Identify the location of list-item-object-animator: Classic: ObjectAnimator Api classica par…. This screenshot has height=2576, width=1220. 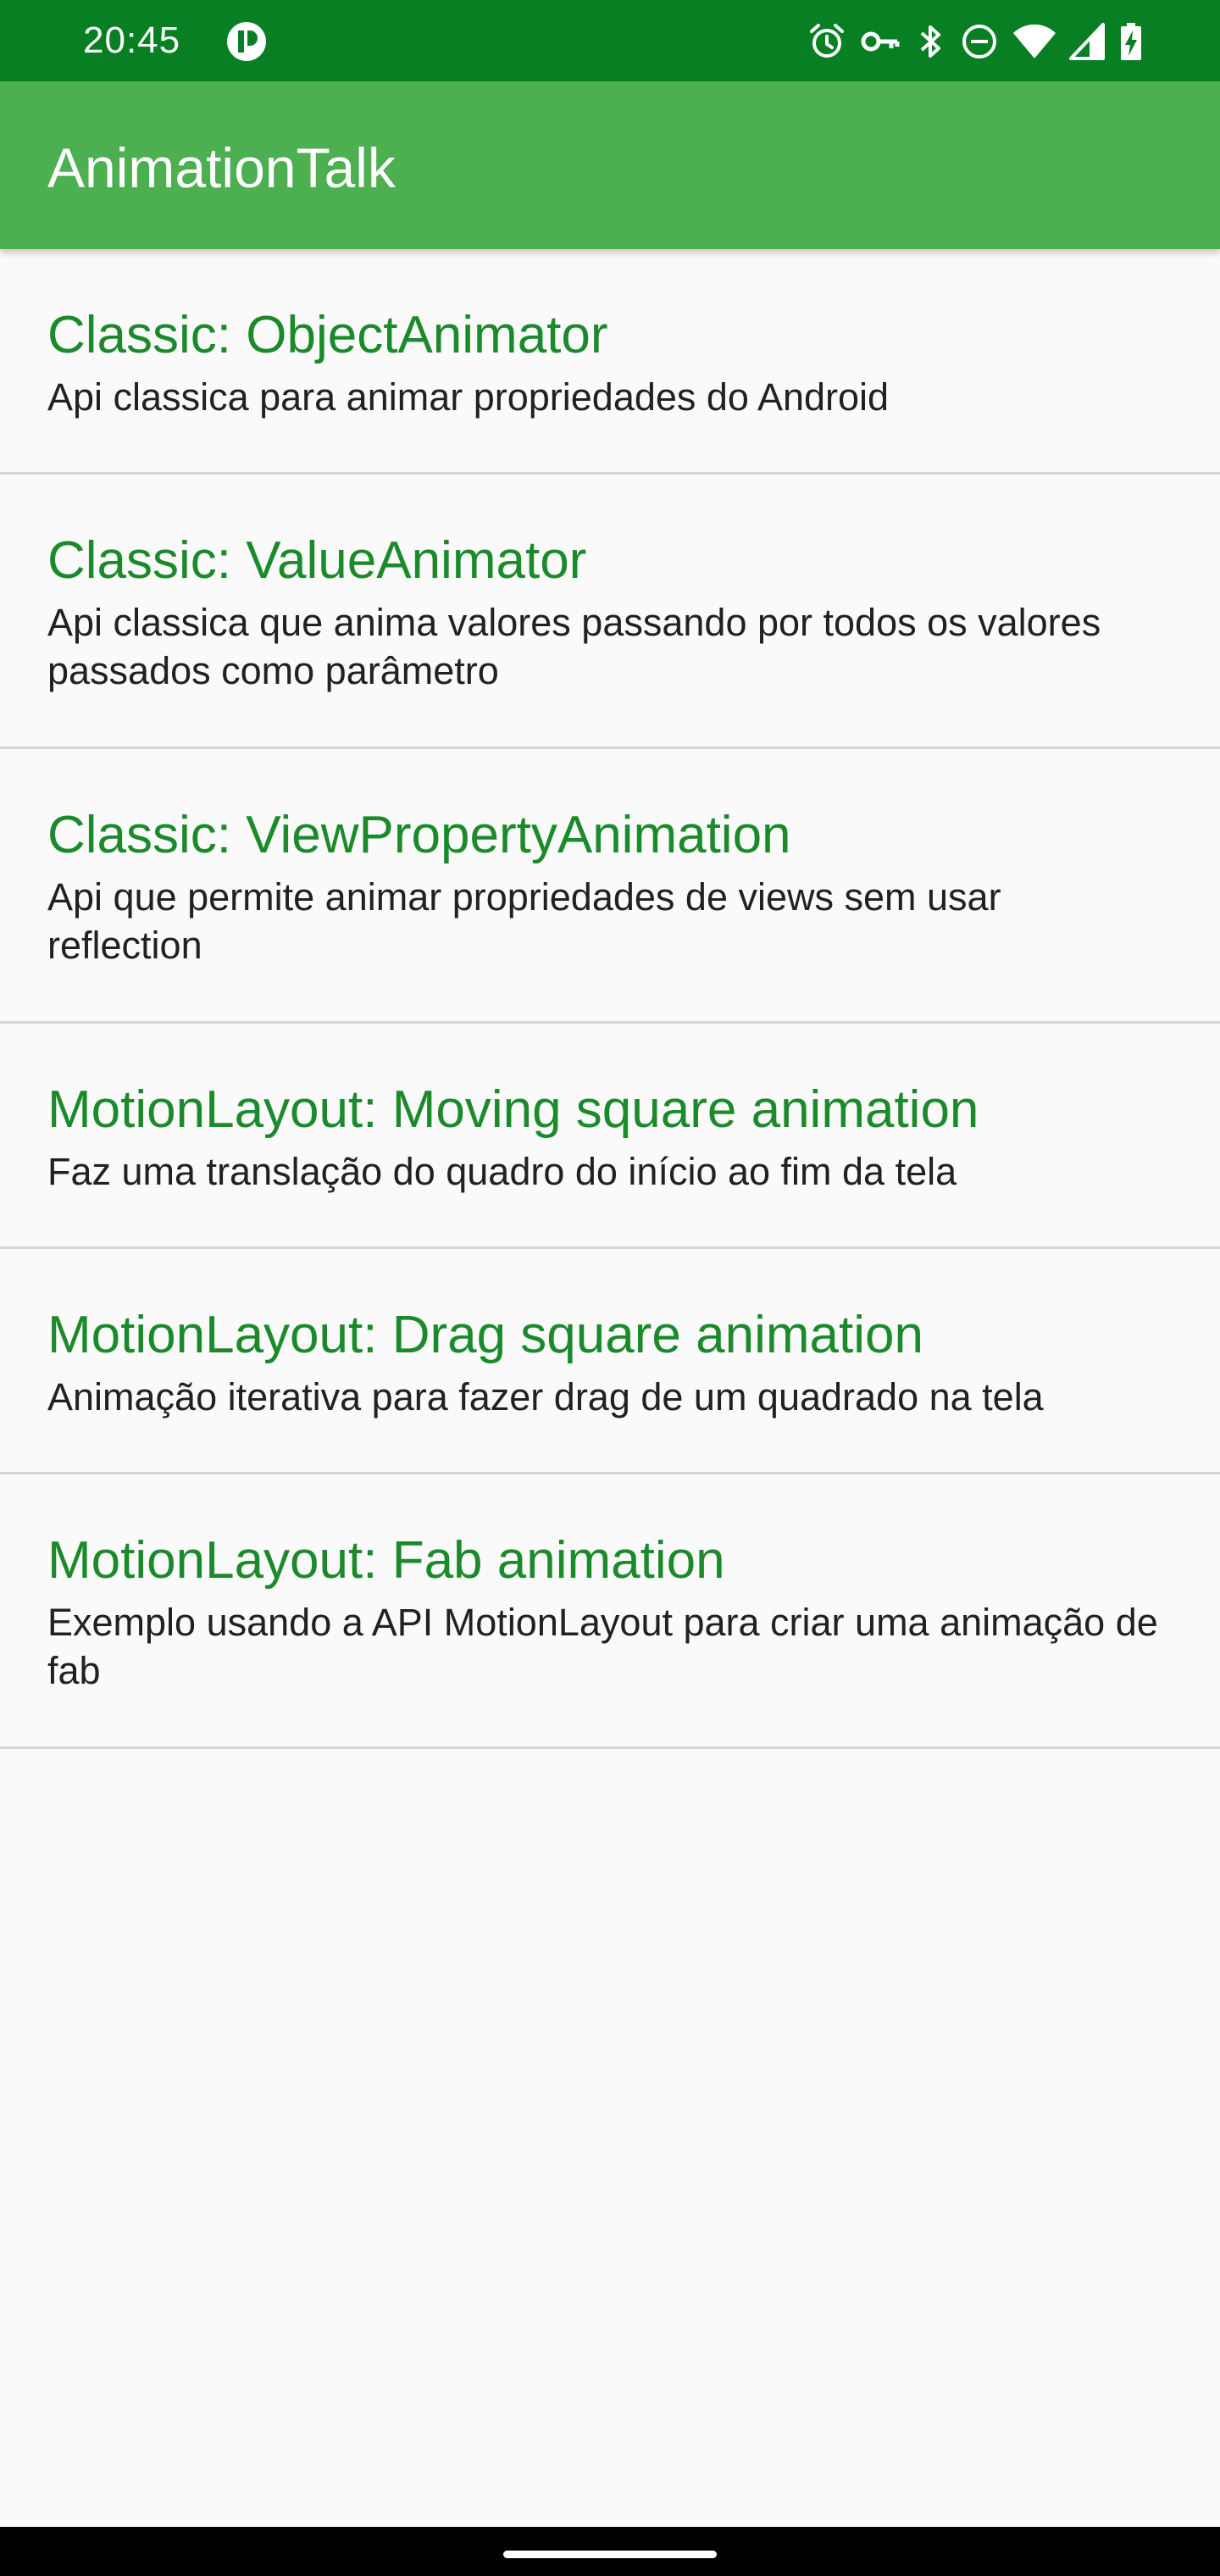
(610, 362).